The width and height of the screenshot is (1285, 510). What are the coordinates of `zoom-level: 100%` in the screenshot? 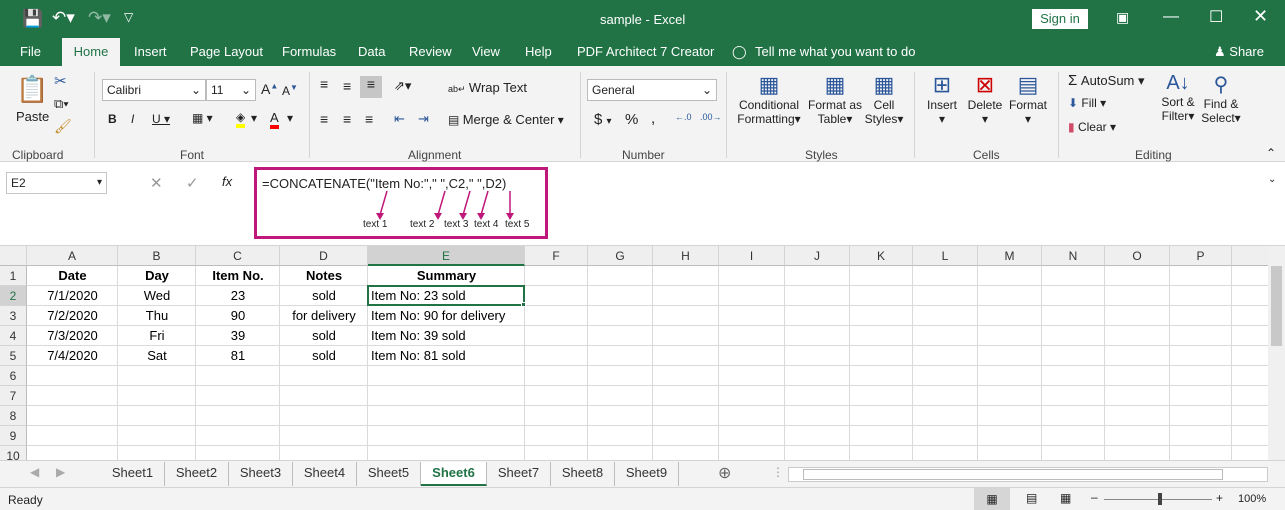 It's located at (1252, 499).